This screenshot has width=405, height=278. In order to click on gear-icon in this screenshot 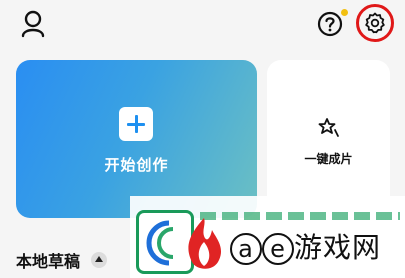, I will do `click(375, 23)`.